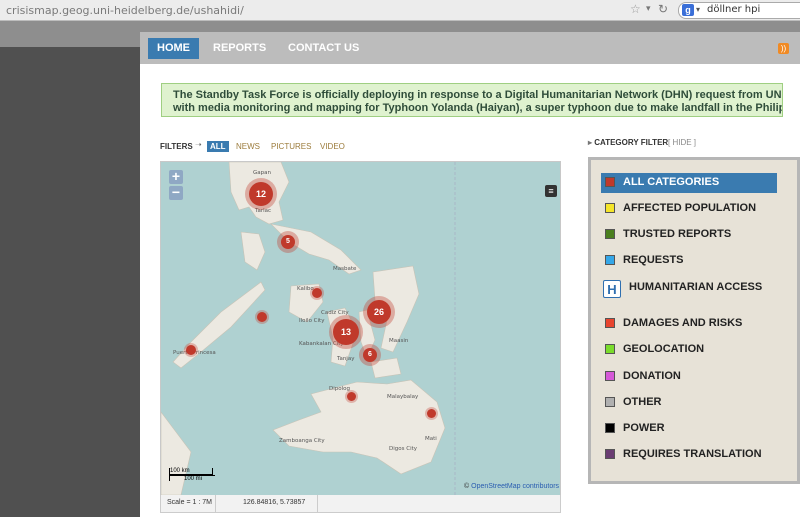  I want to click on filter-pictures: PICTURES, so click(291, 146).